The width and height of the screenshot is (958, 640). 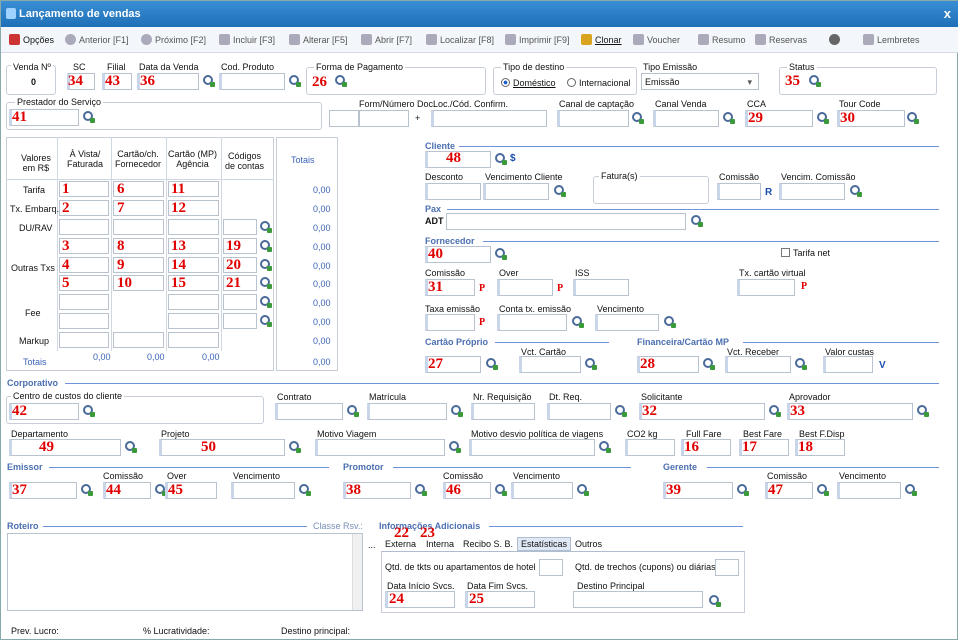 What do you see at coordinates (380, 447) in the screenshot?
I see `travel-reason-field` at bounding box center [380, 447].